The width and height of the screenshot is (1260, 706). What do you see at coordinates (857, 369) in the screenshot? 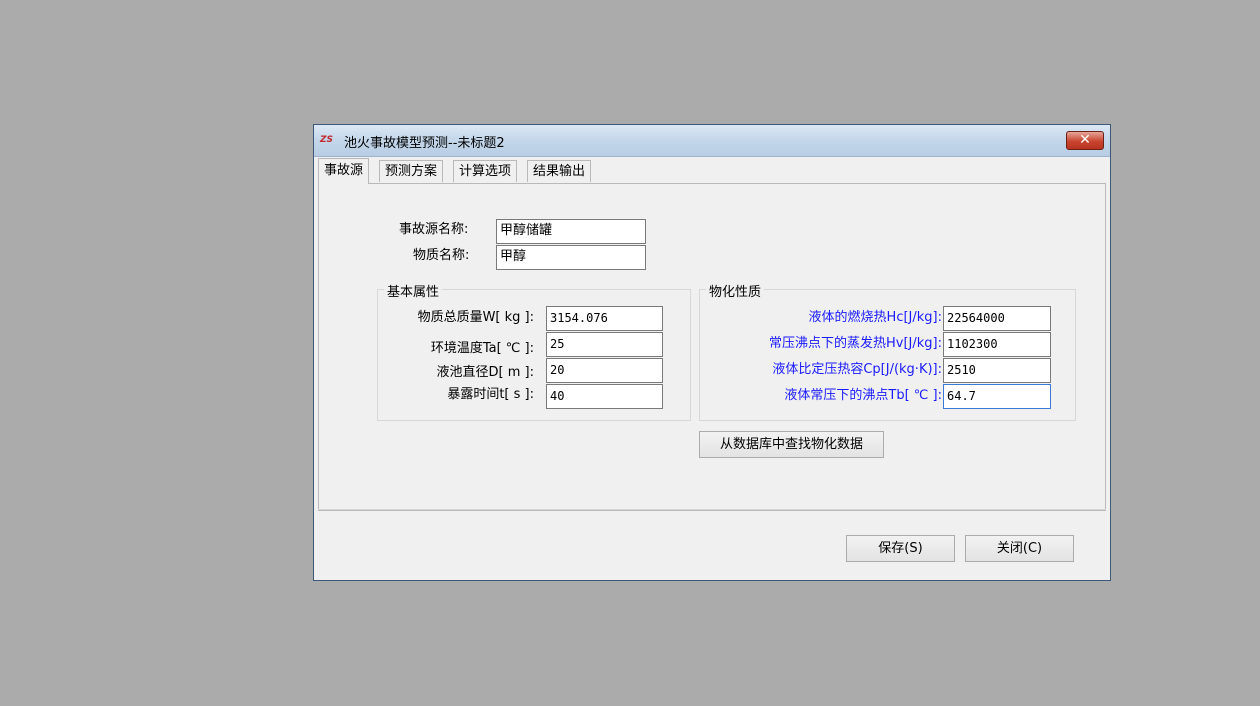
I see `specific-heat-label: 液体比定压热容Cp[J/(kg·K)]:` at bounding box center [857, 369].